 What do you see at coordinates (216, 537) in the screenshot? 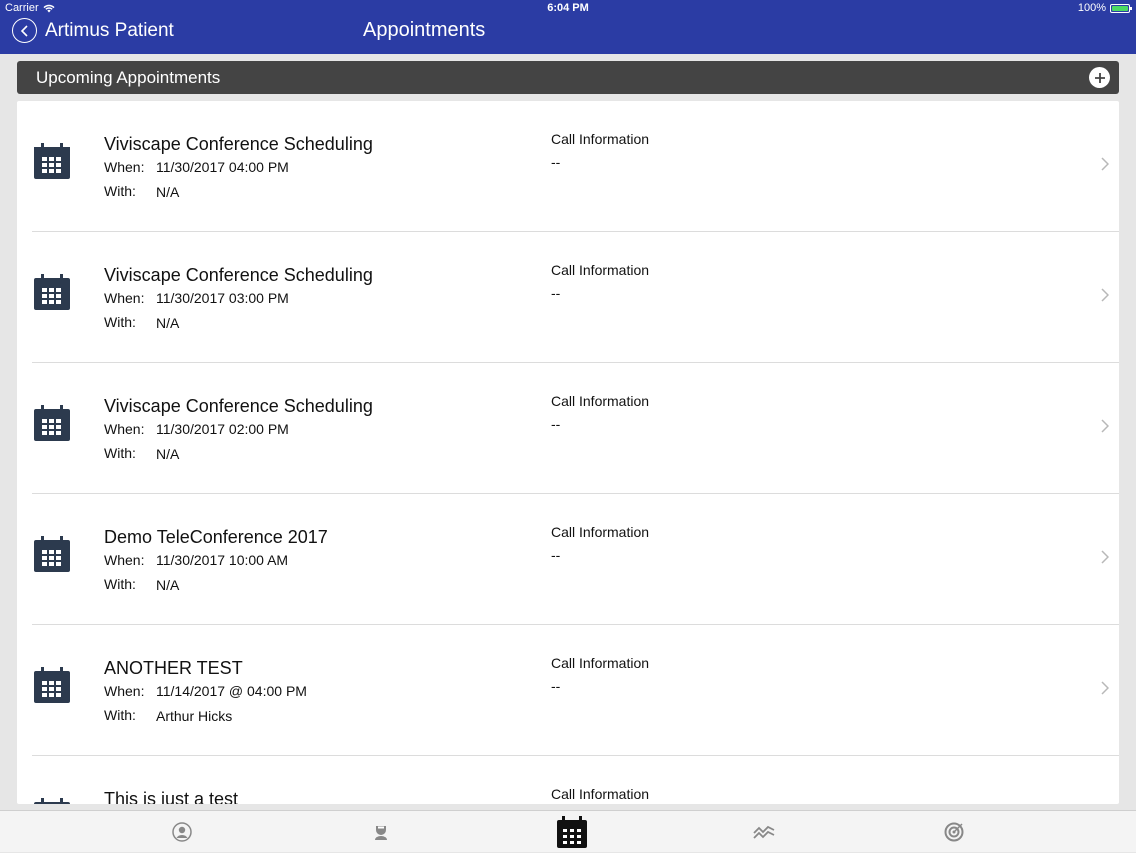
I see `appointment-title: Demo TeleConference 2017` at bounding box center [216, 537].